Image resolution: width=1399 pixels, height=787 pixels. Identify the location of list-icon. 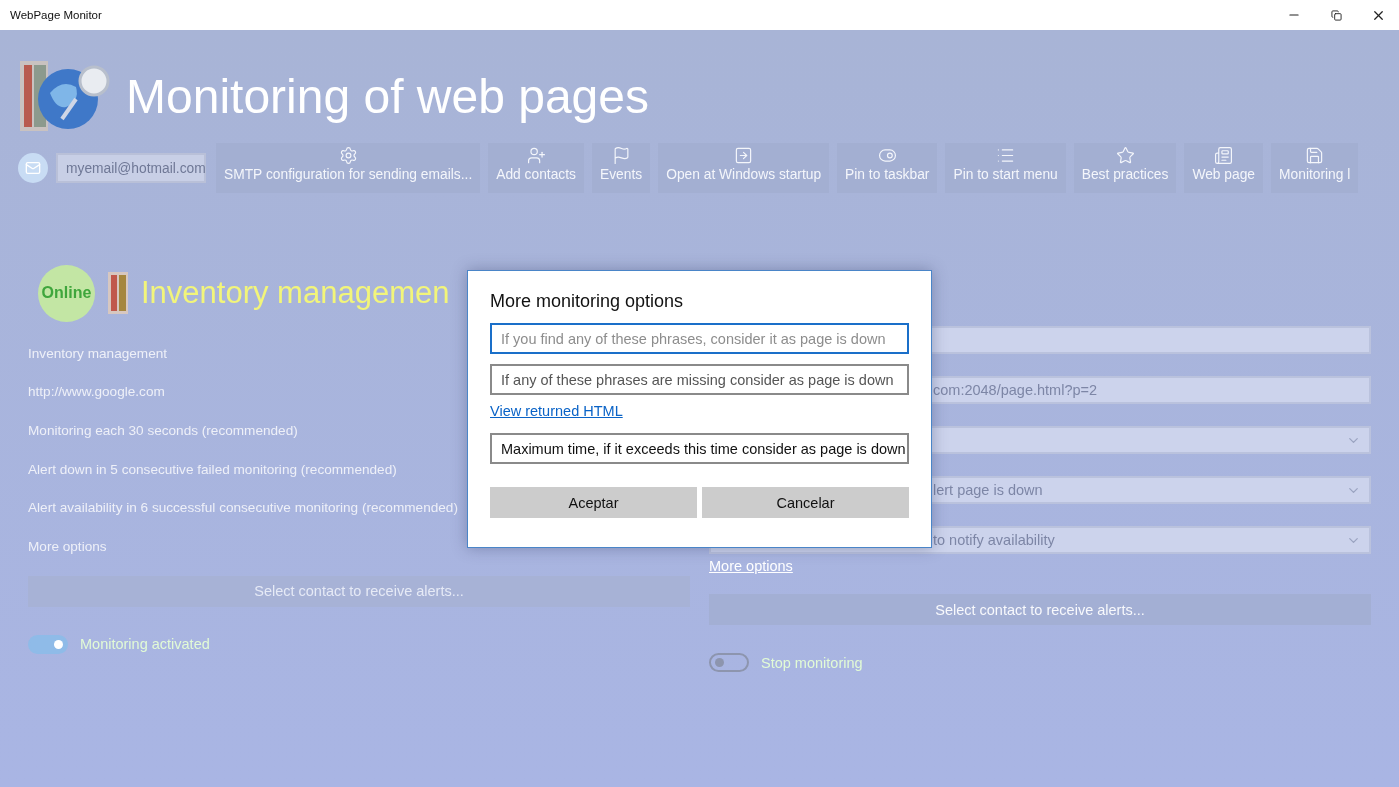
(1006, 155).